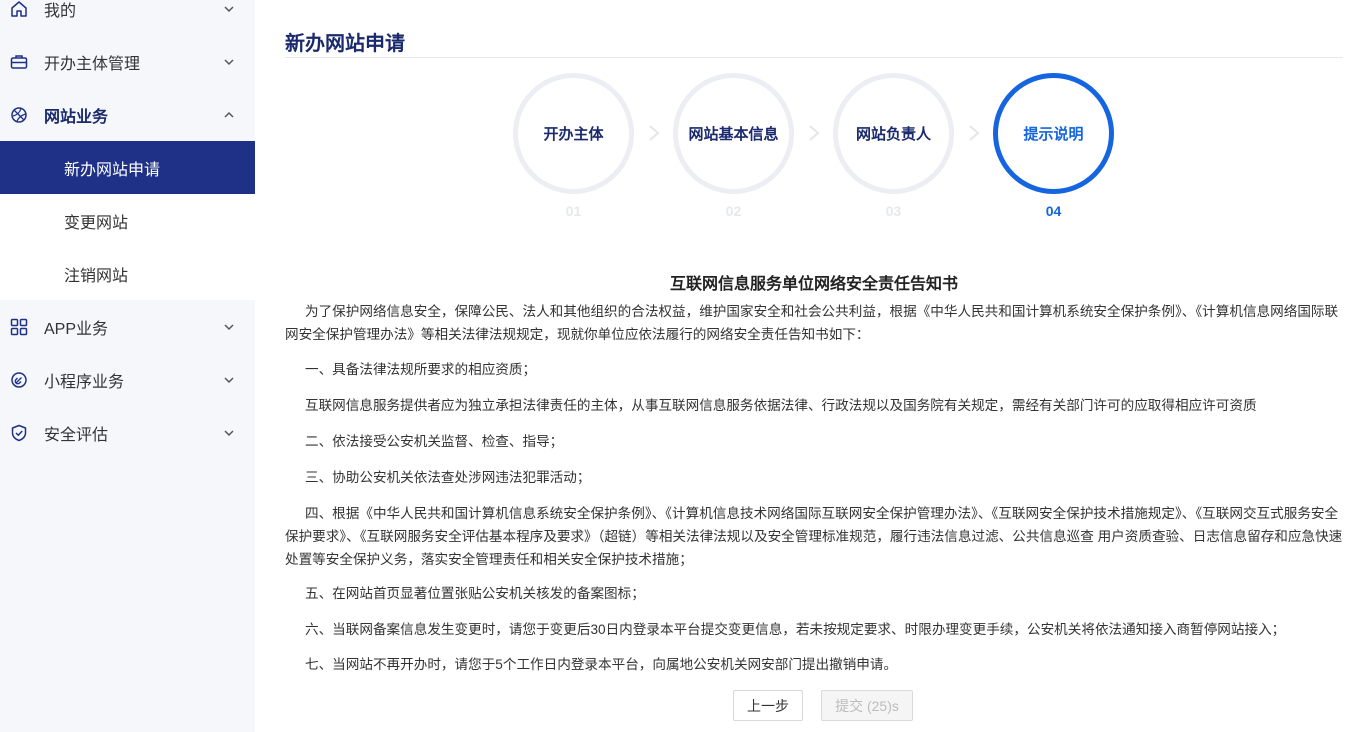  Describe the element at coordinates (112, 170) in the screenshot. I see `sidebar-subitem-label: 新办网站申请` at that location.